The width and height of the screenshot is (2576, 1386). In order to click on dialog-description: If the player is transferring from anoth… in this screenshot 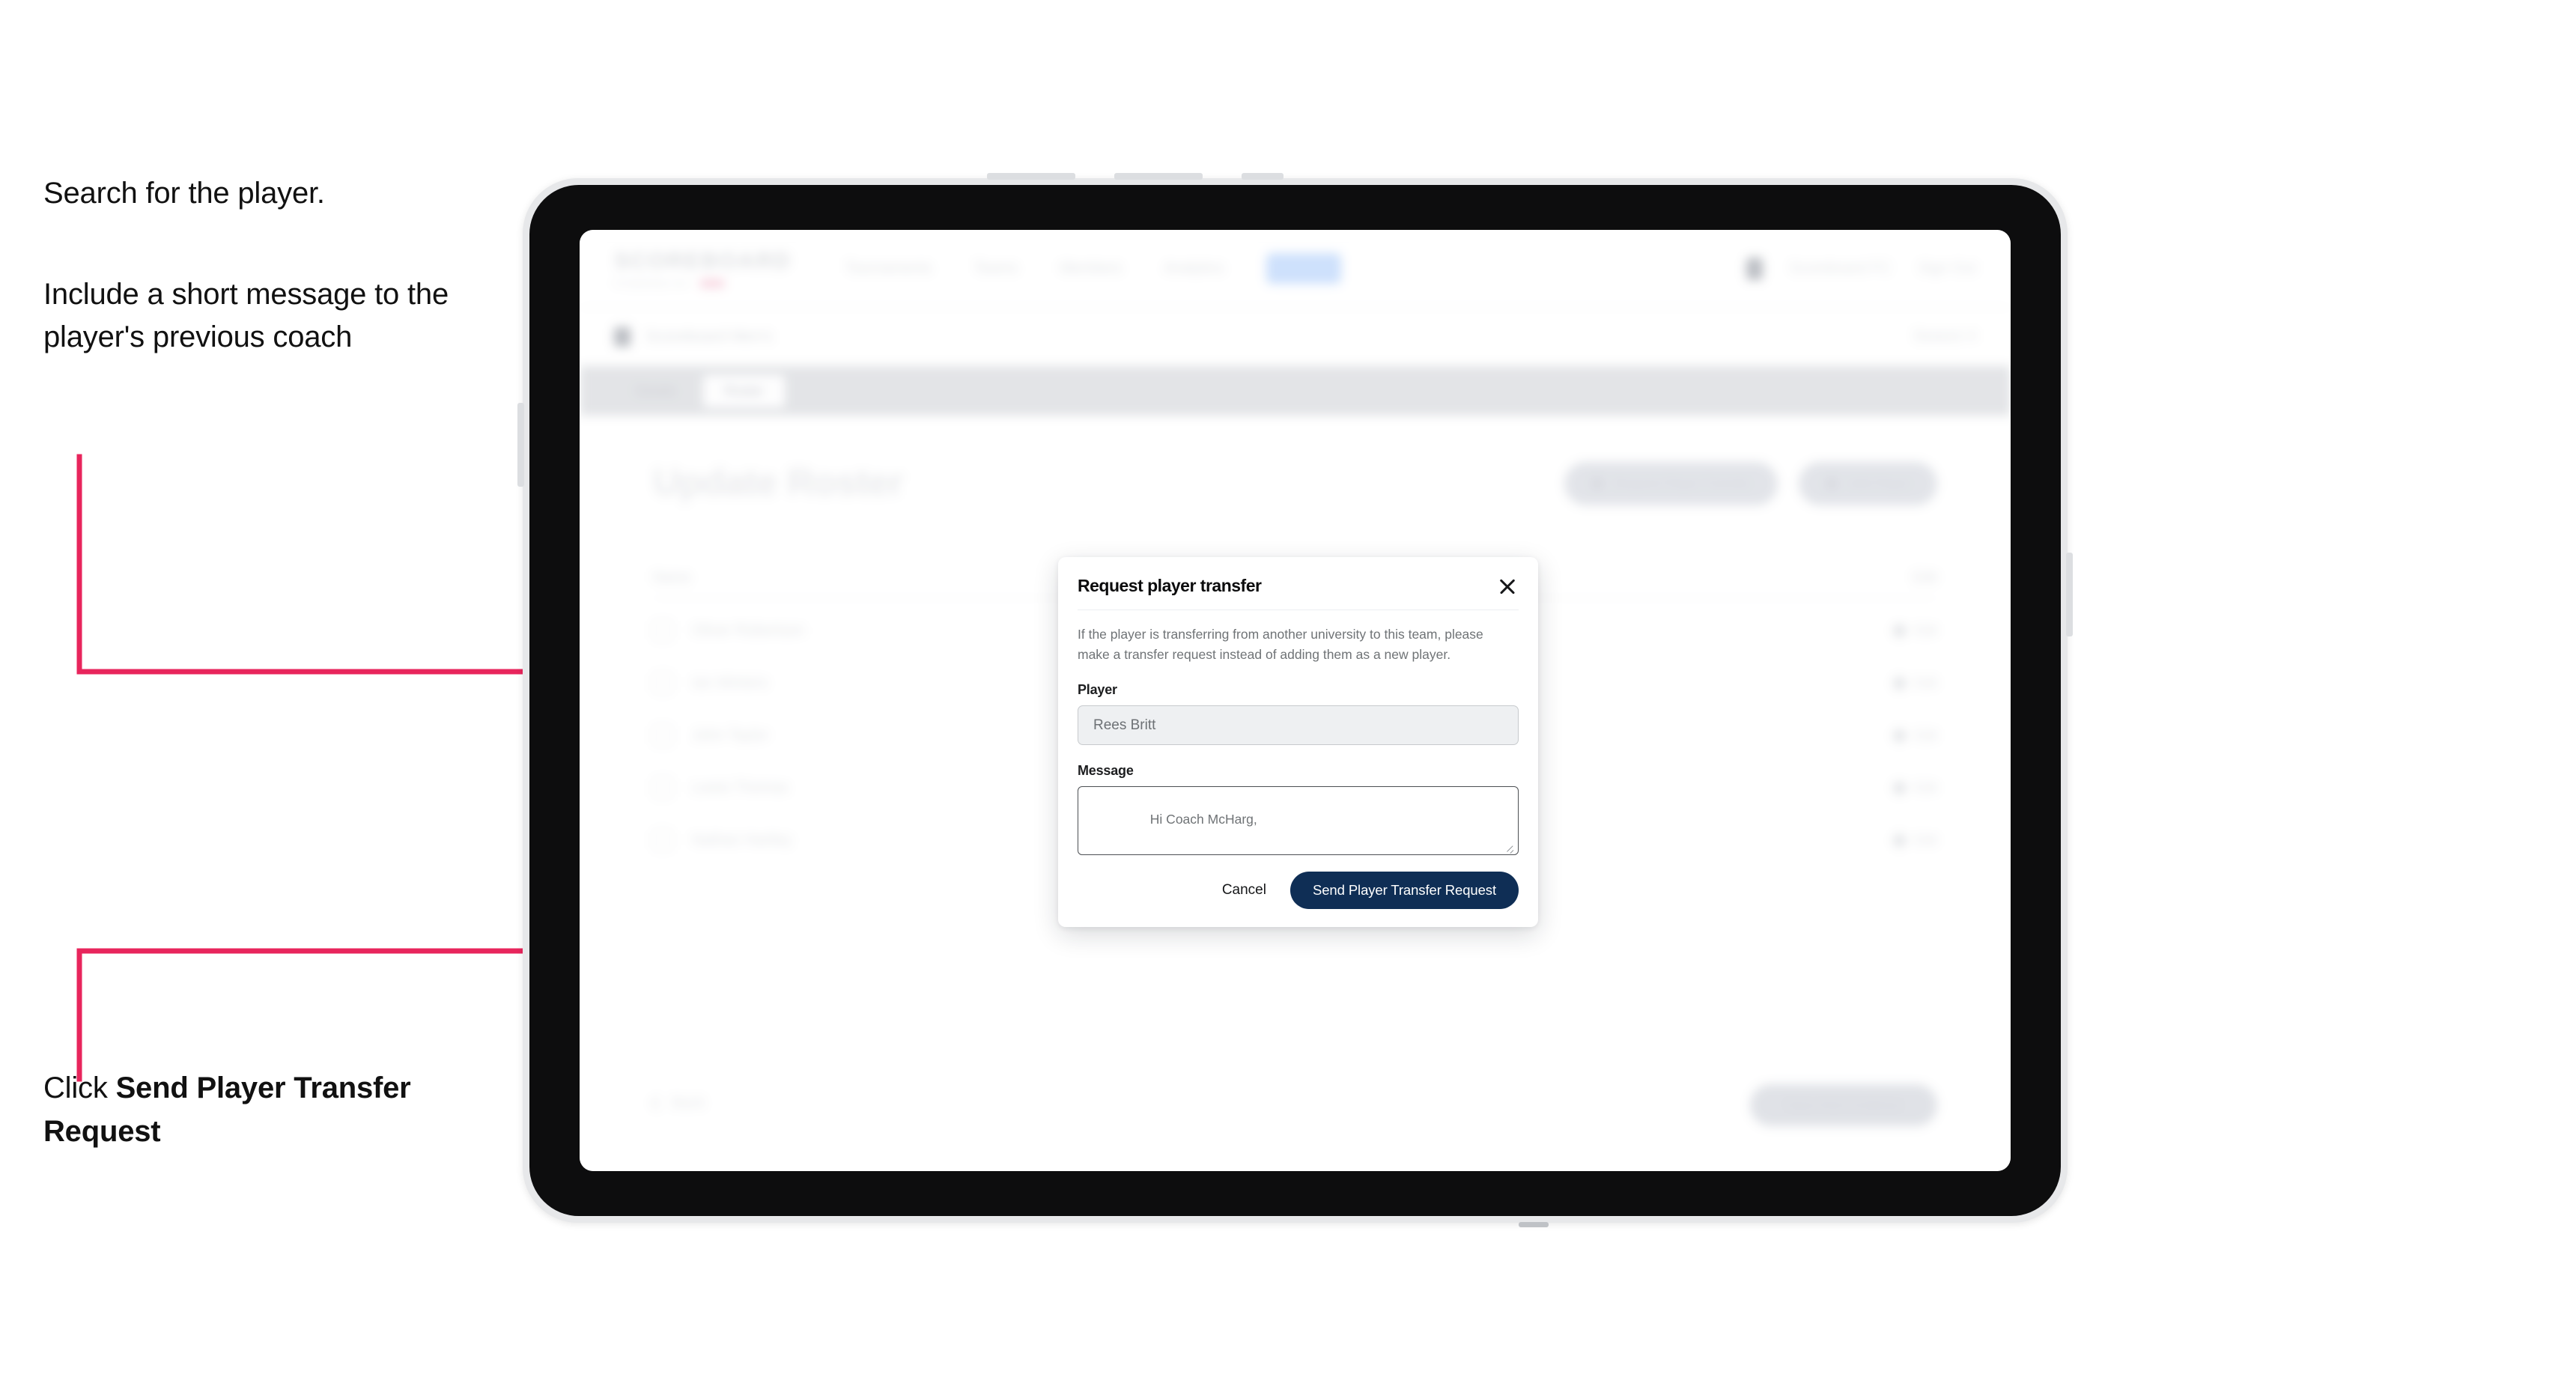, I will do `click(1280, 645)`.